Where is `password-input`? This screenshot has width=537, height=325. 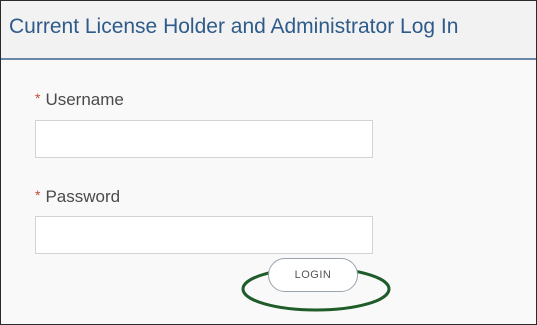
password-input is located at coordinates (204, 235).